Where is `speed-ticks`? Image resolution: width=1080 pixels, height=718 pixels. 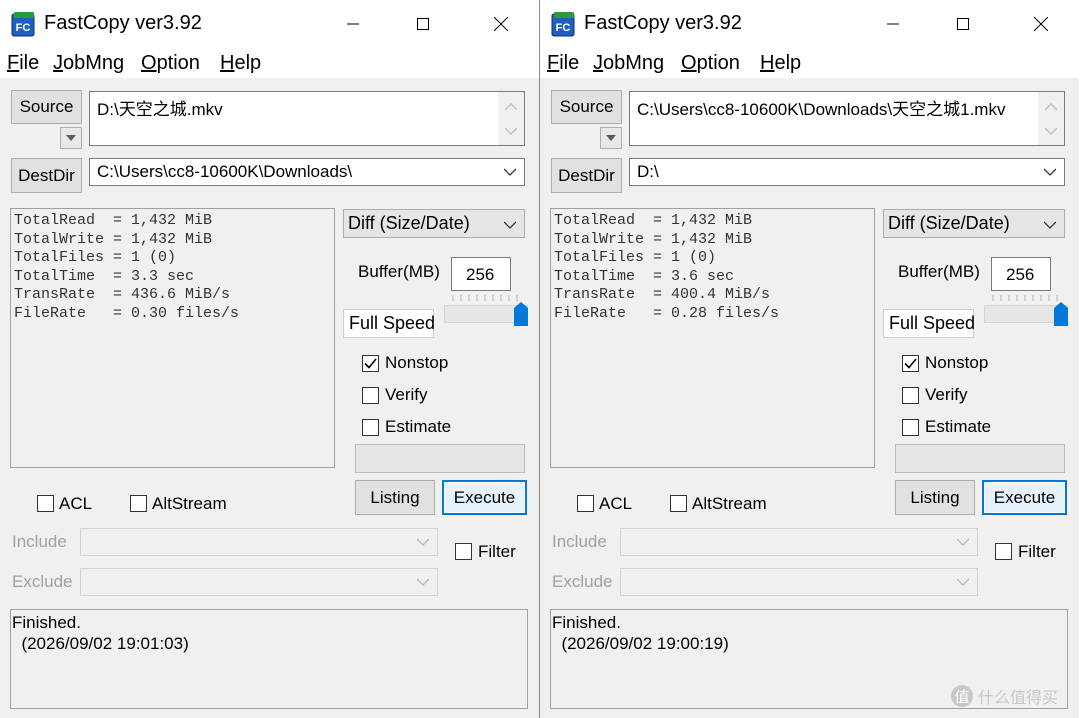 speed-ticks is located at coordinates (485, 298).